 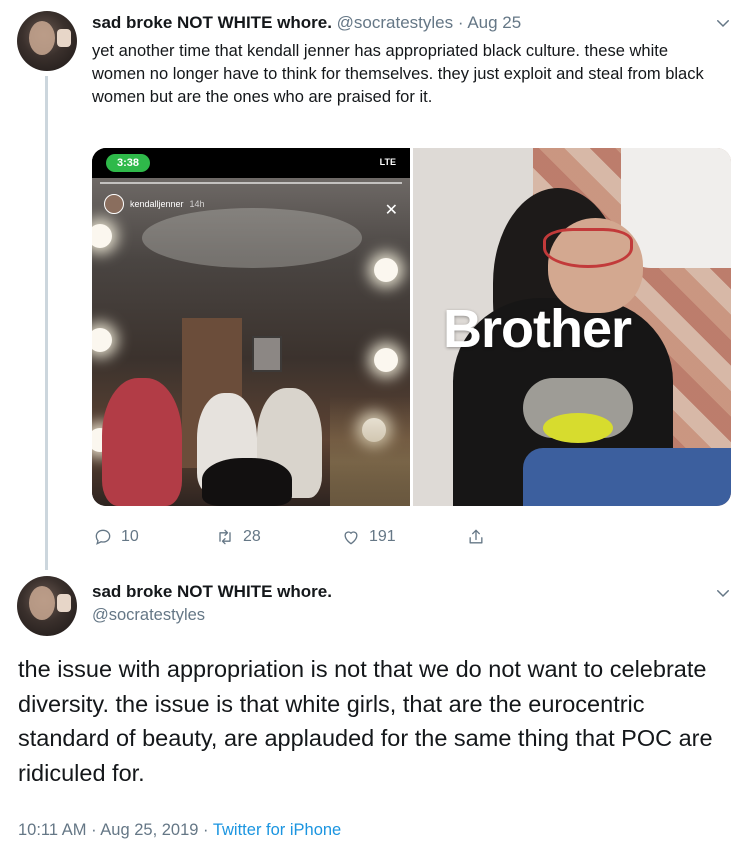 I want to click on like-count: 191, so click(x=382, y=536).